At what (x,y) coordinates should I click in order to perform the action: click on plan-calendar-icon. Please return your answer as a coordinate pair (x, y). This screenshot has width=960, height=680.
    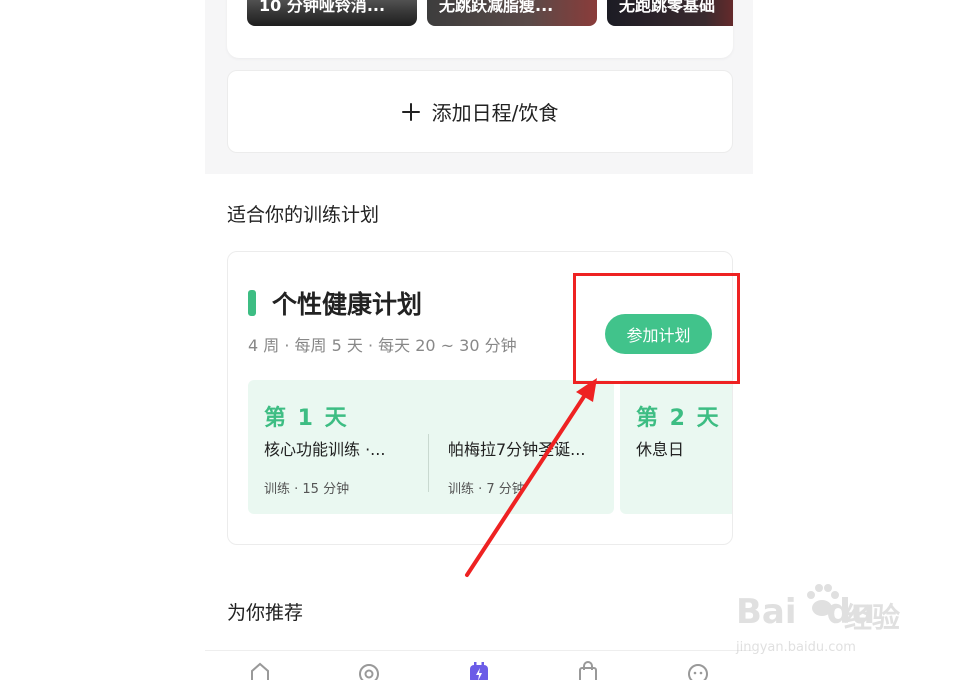
    Looking at the image, I should click on (479, 670).